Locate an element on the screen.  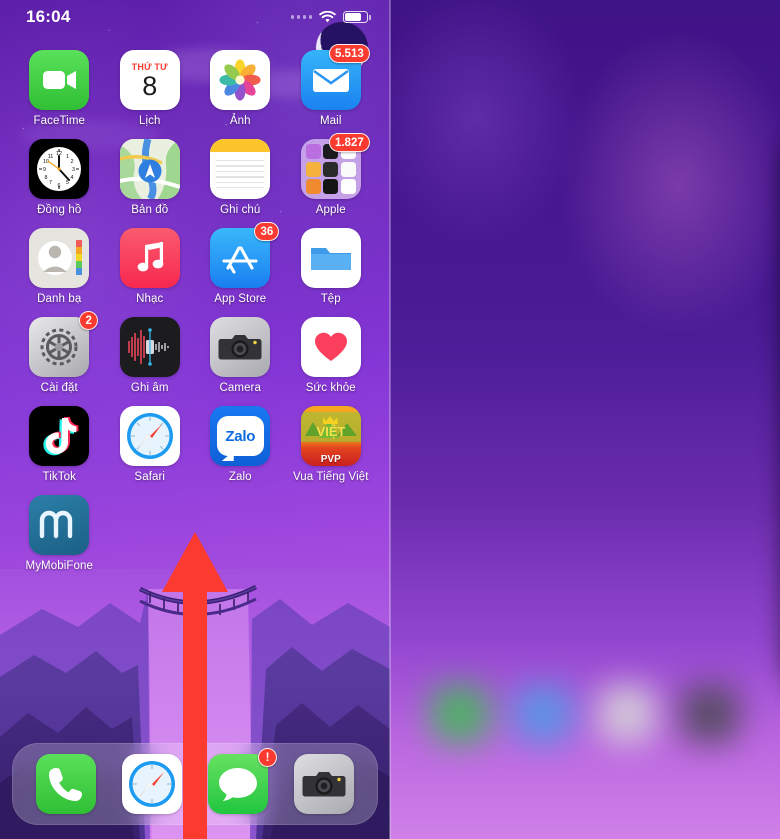
contacts-icon is located at coordinates (59, 258).